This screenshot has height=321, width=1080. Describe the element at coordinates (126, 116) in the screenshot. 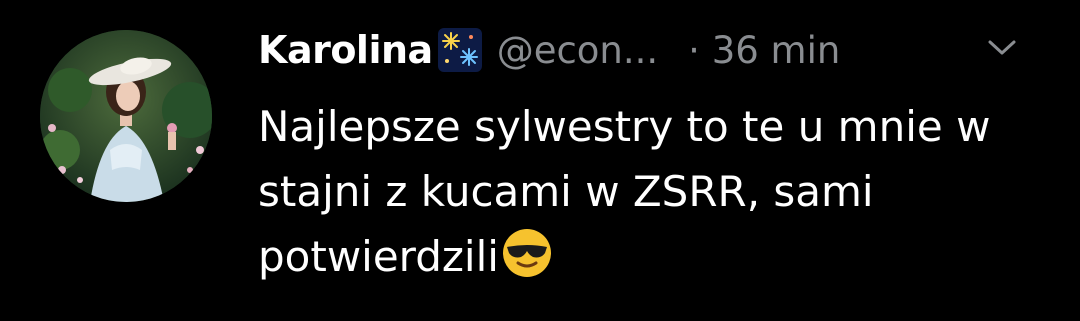

I see `avatar` at that location.